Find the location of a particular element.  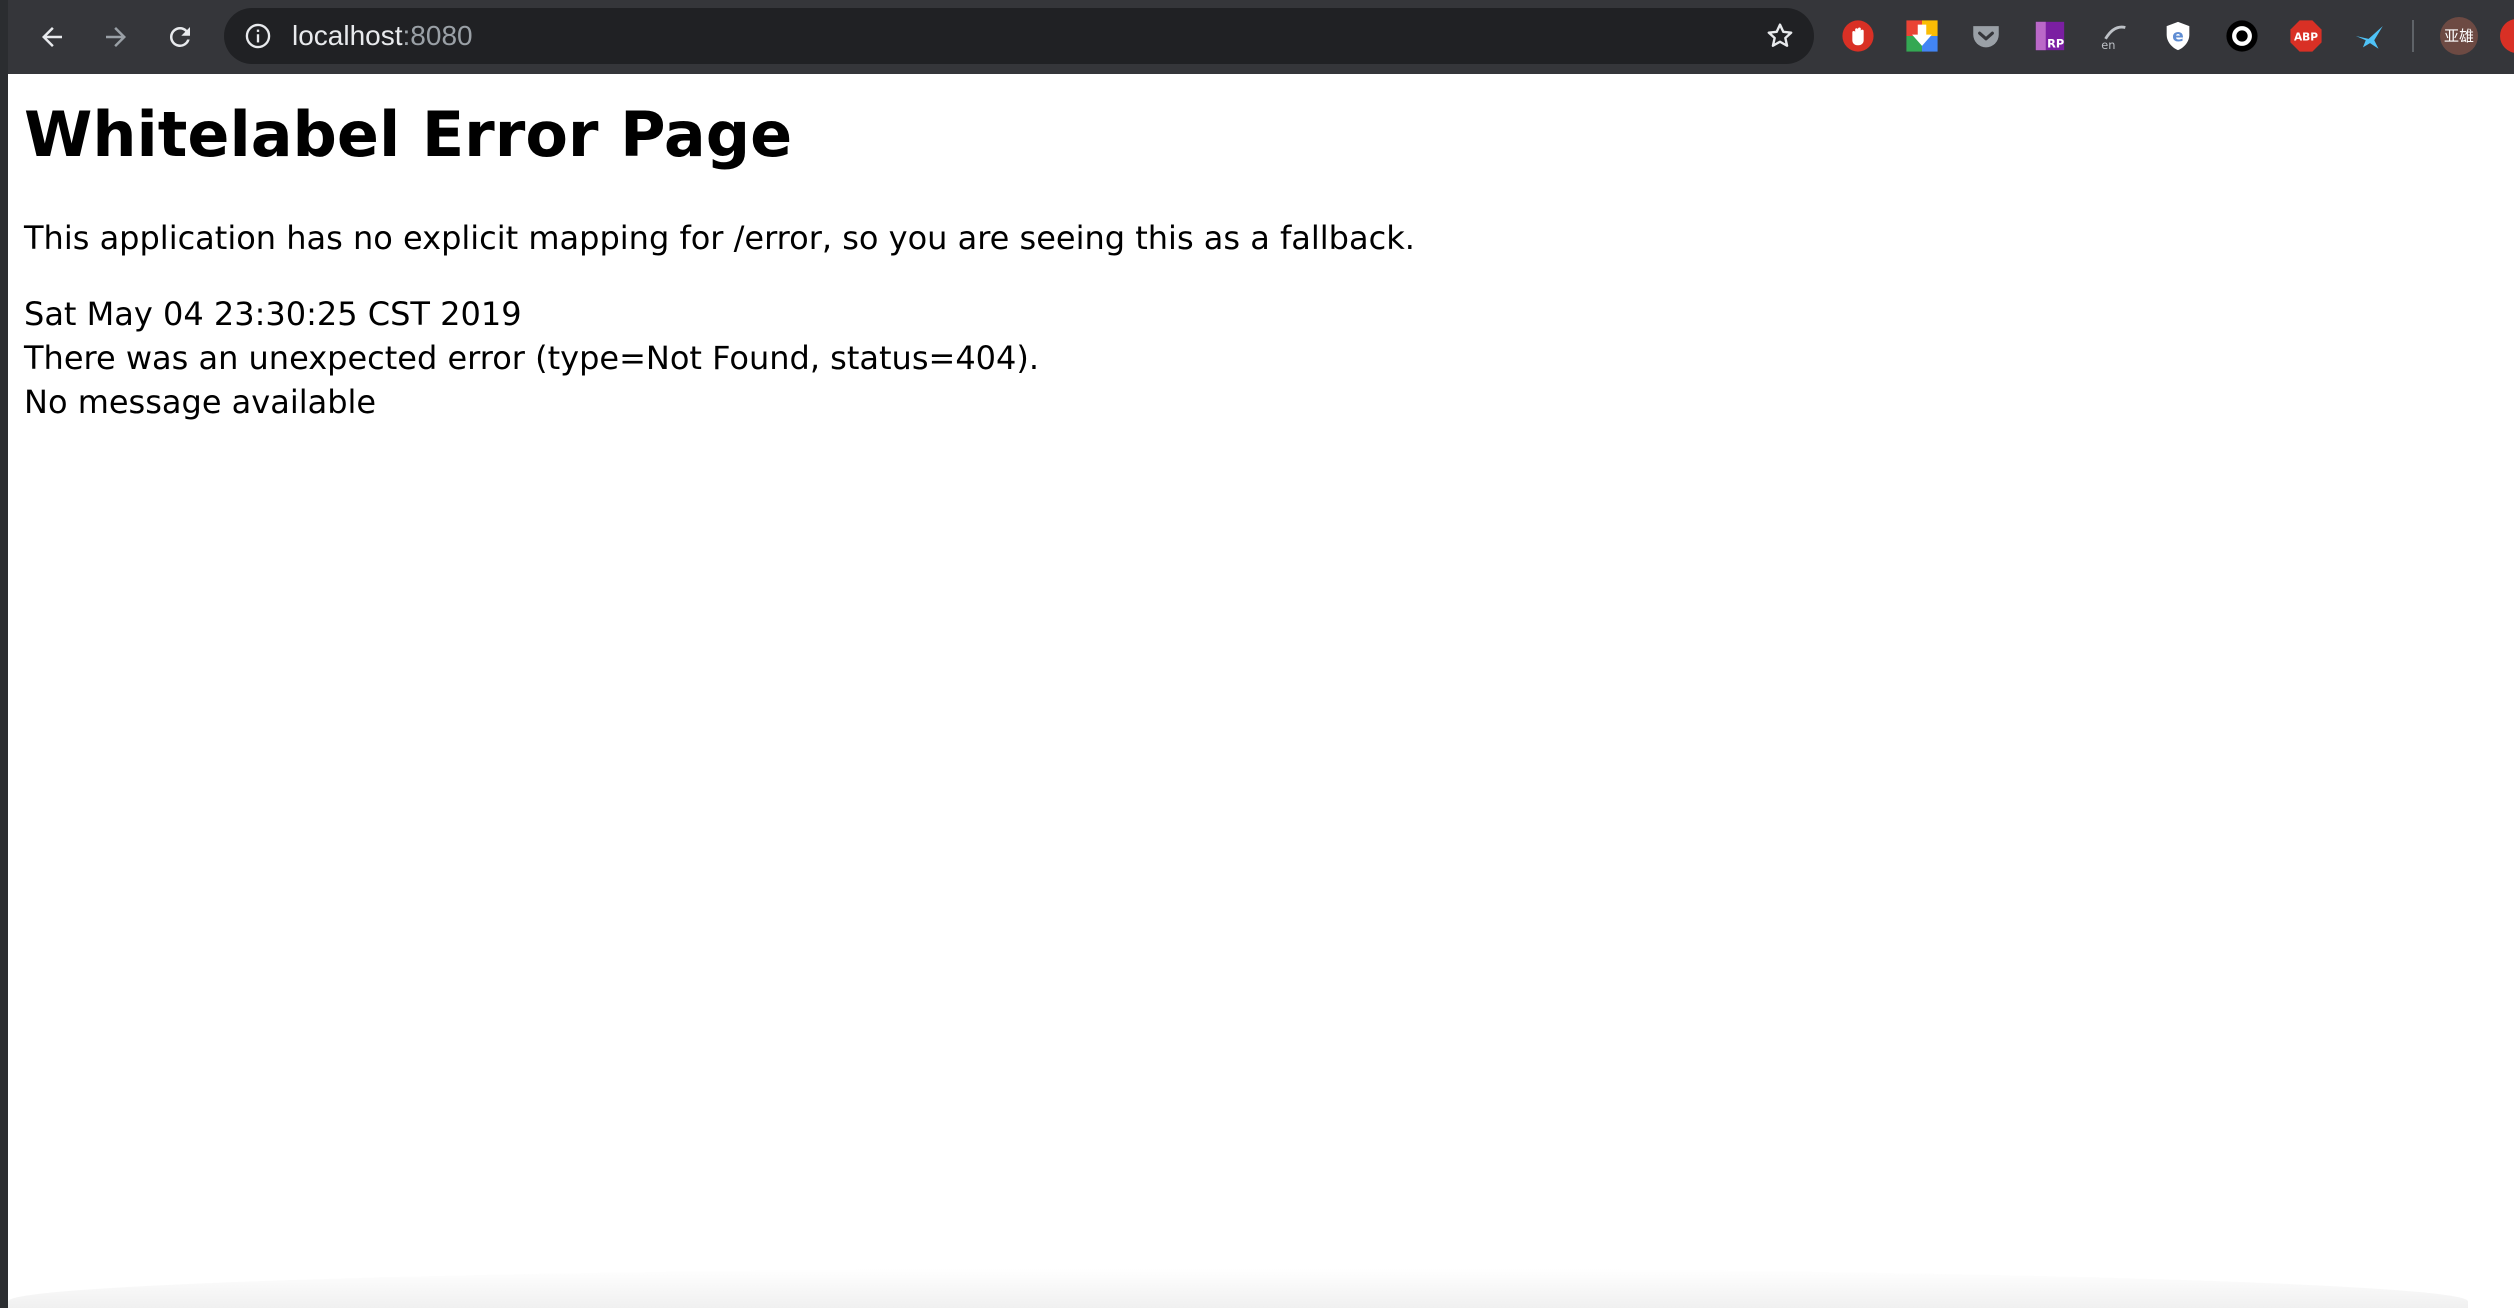

hand-stop-extension-icon is located at coordinates (1858, 36).